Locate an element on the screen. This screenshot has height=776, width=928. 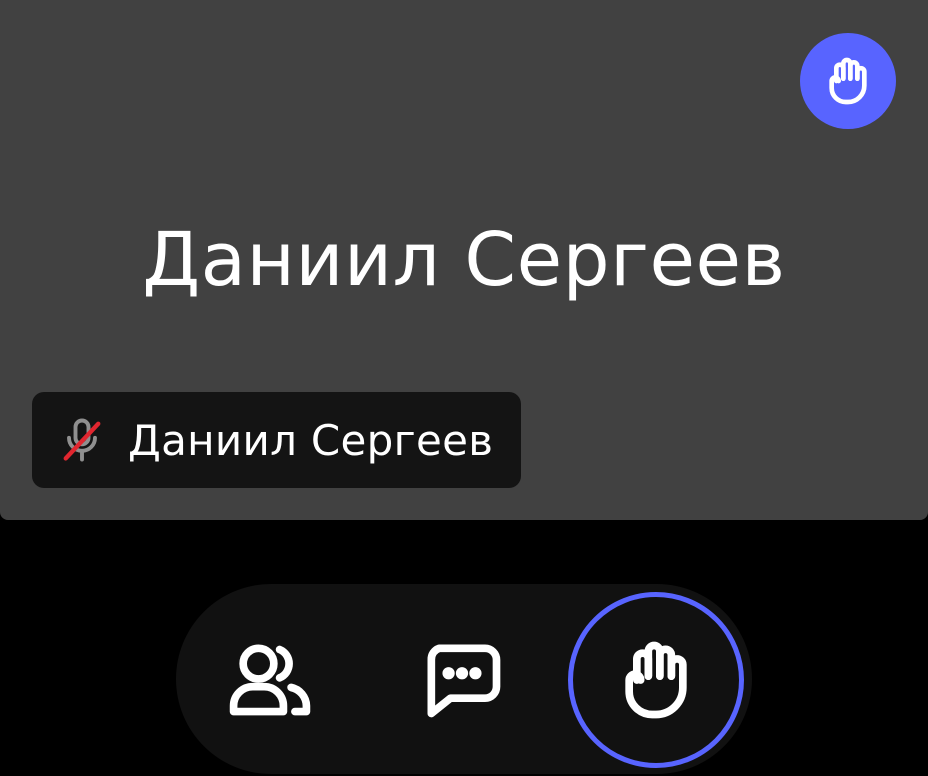
mic-muted-icon is located at coordinates (82, 440).